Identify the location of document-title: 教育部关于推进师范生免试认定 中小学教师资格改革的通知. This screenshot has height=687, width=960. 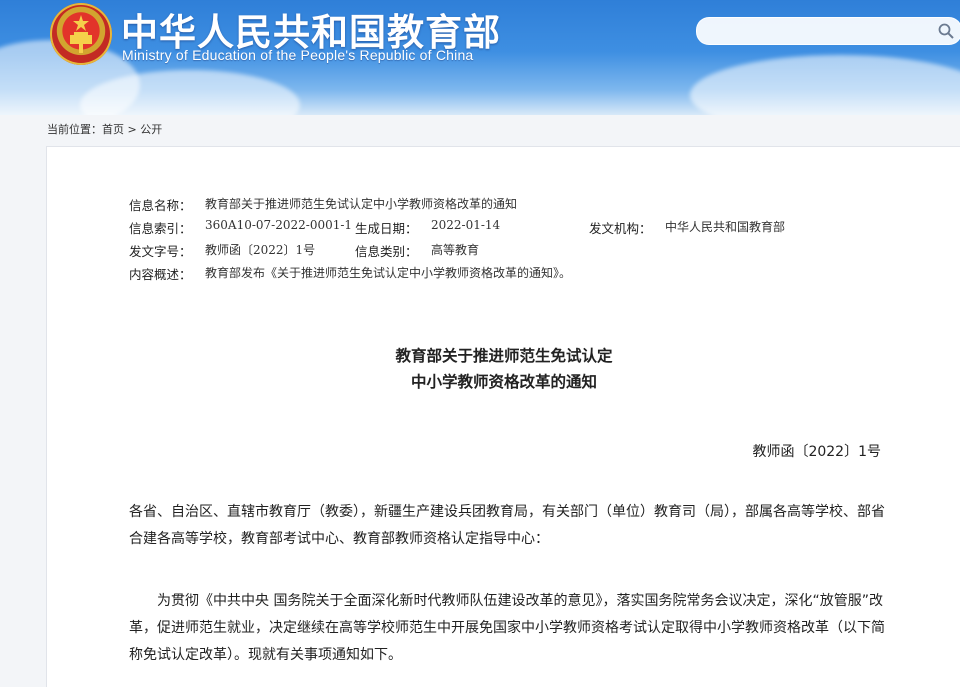
(503, 369).